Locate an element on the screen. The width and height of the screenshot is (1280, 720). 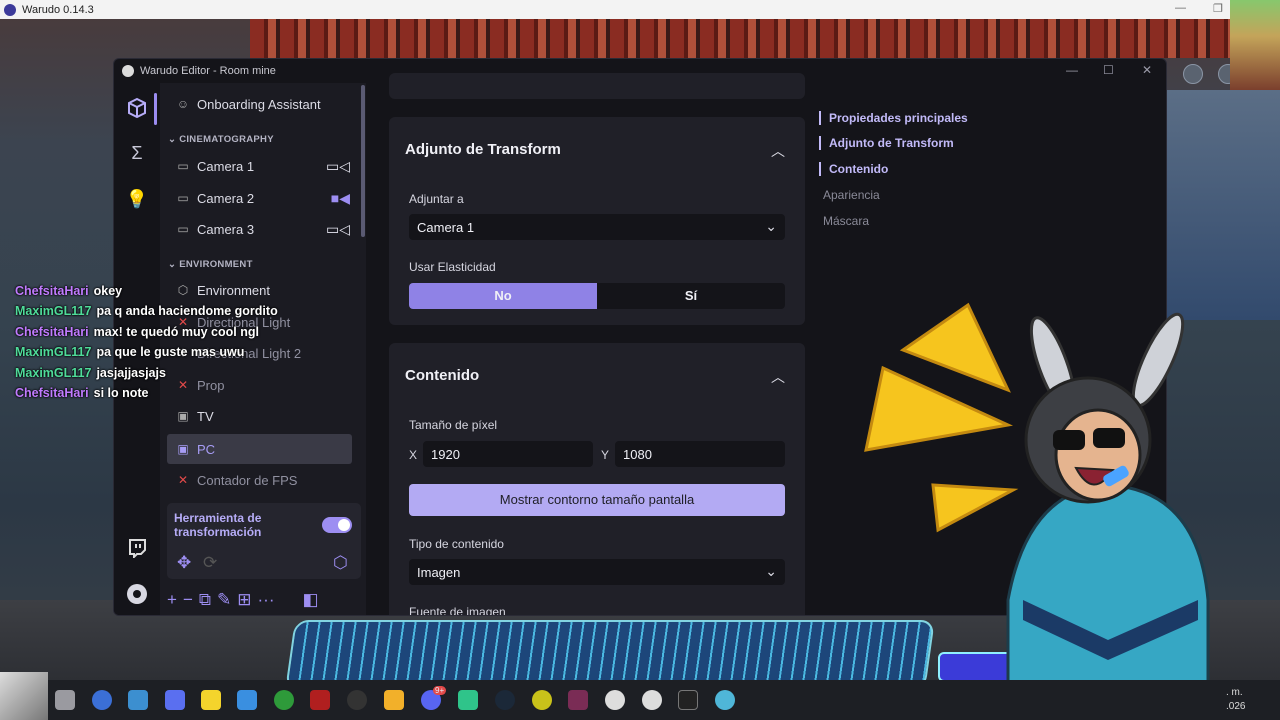
sidebar-item-environment: ⬡ Environment is located at coordinates (259, 290).